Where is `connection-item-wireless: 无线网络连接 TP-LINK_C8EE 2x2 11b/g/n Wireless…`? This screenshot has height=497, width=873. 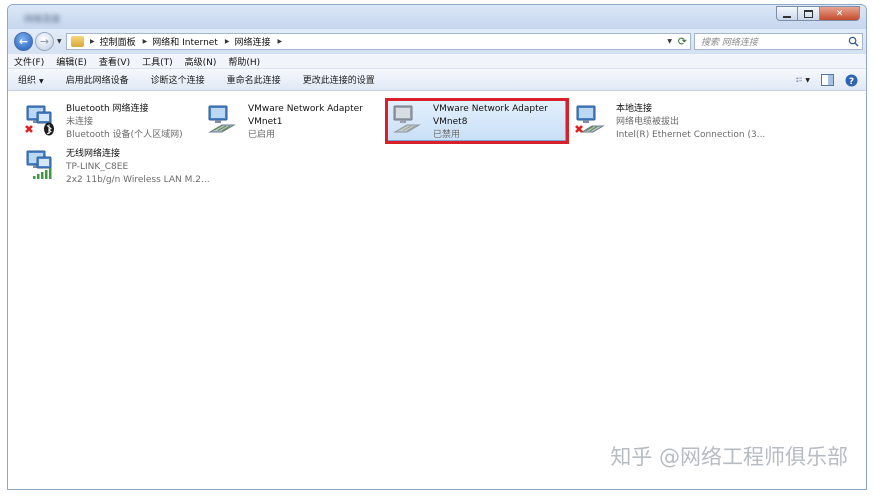
connection-item-wireless: 无线网络连接 TP-LINK_C8EE 2x2 11b/g/n Wireless… is located at coordinates (115, 166).